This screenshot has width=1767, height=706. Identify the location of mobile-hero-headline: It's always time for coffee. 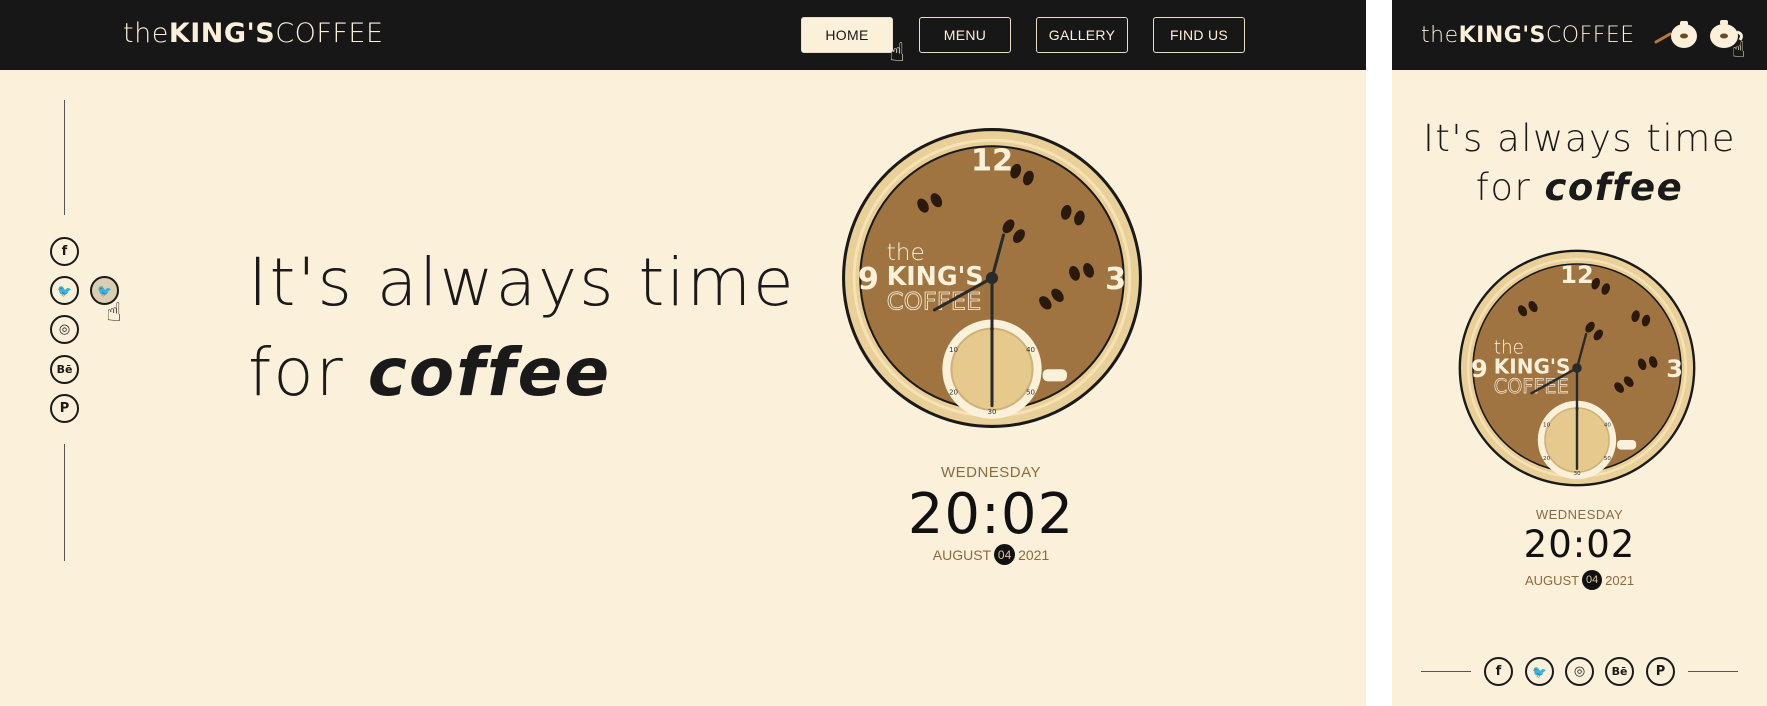
(1579, 163).